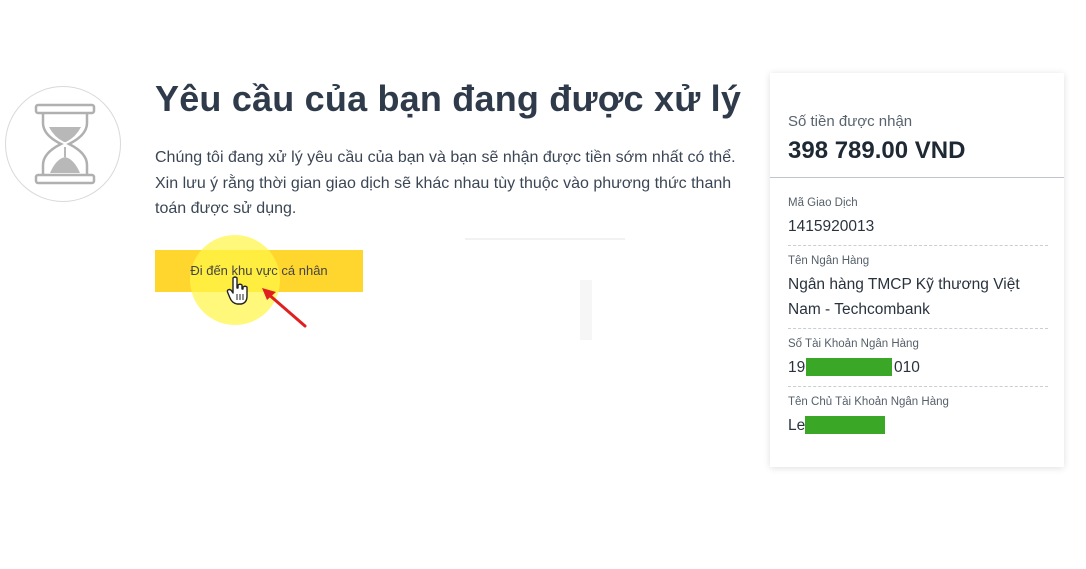 Image resolution: width=1086 pixels, height=569 pixels. What do you see at coordinates (868, 402) in the screenshot?
I see `account-holder-label: Tên Chủ Tài Khoản Ngân Hàng` at bounding box center [868, 402].